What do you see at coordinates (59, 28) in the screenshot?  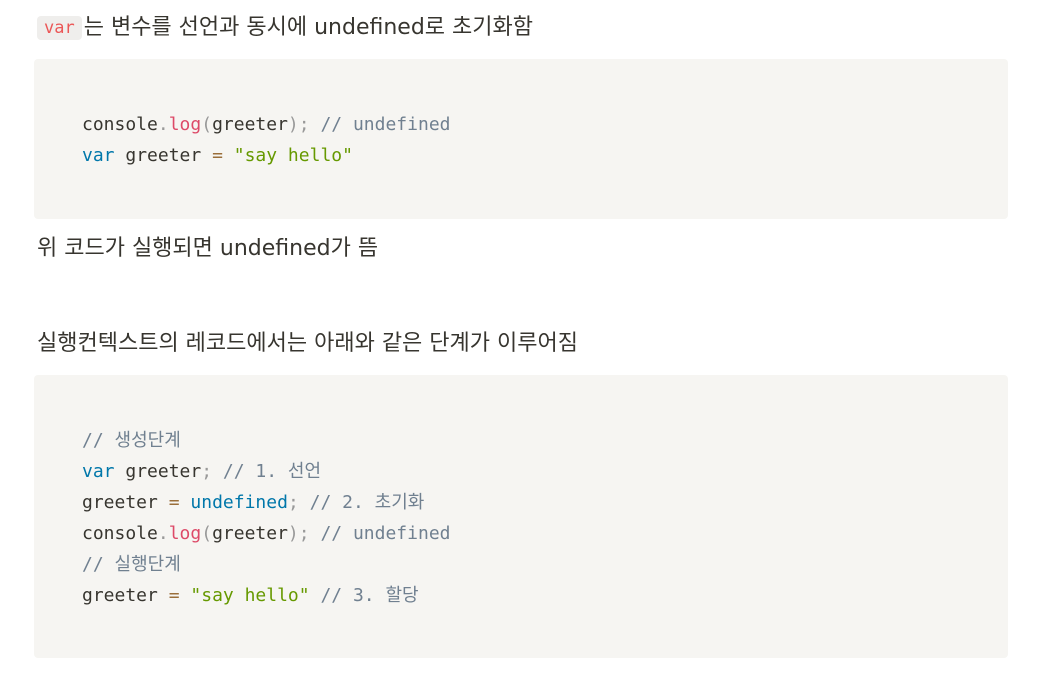 I see `inline-code-var: var` at bounding box center [59, 28].